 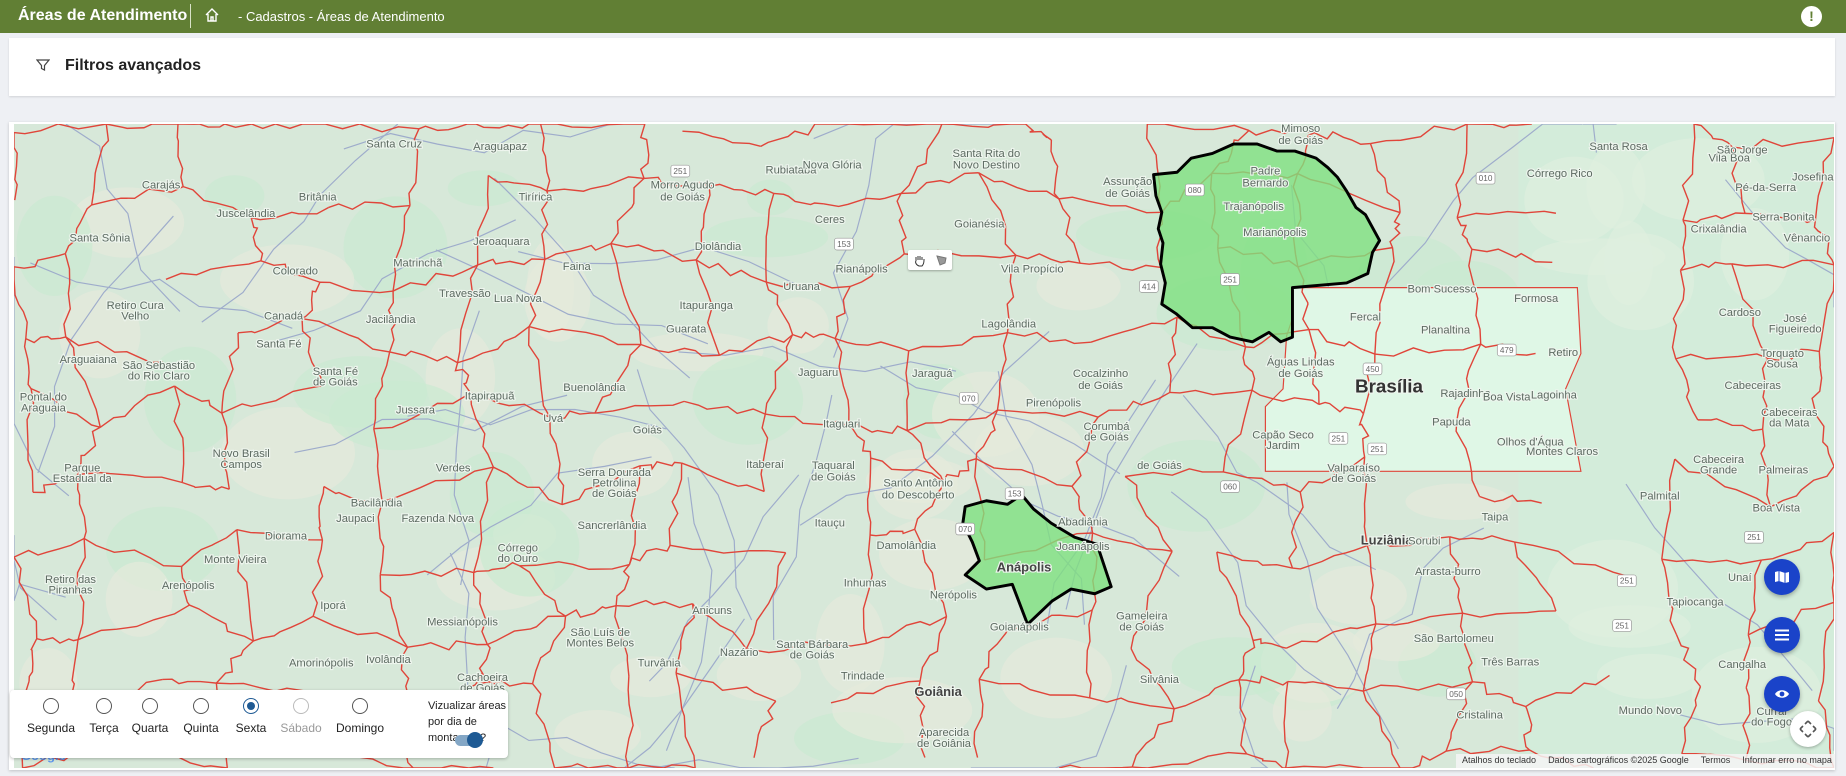 What do you see at coordinates (235, 560) in the screenshot?
I see `place-label: Monte Vieira` at bounding box center [235, 560].